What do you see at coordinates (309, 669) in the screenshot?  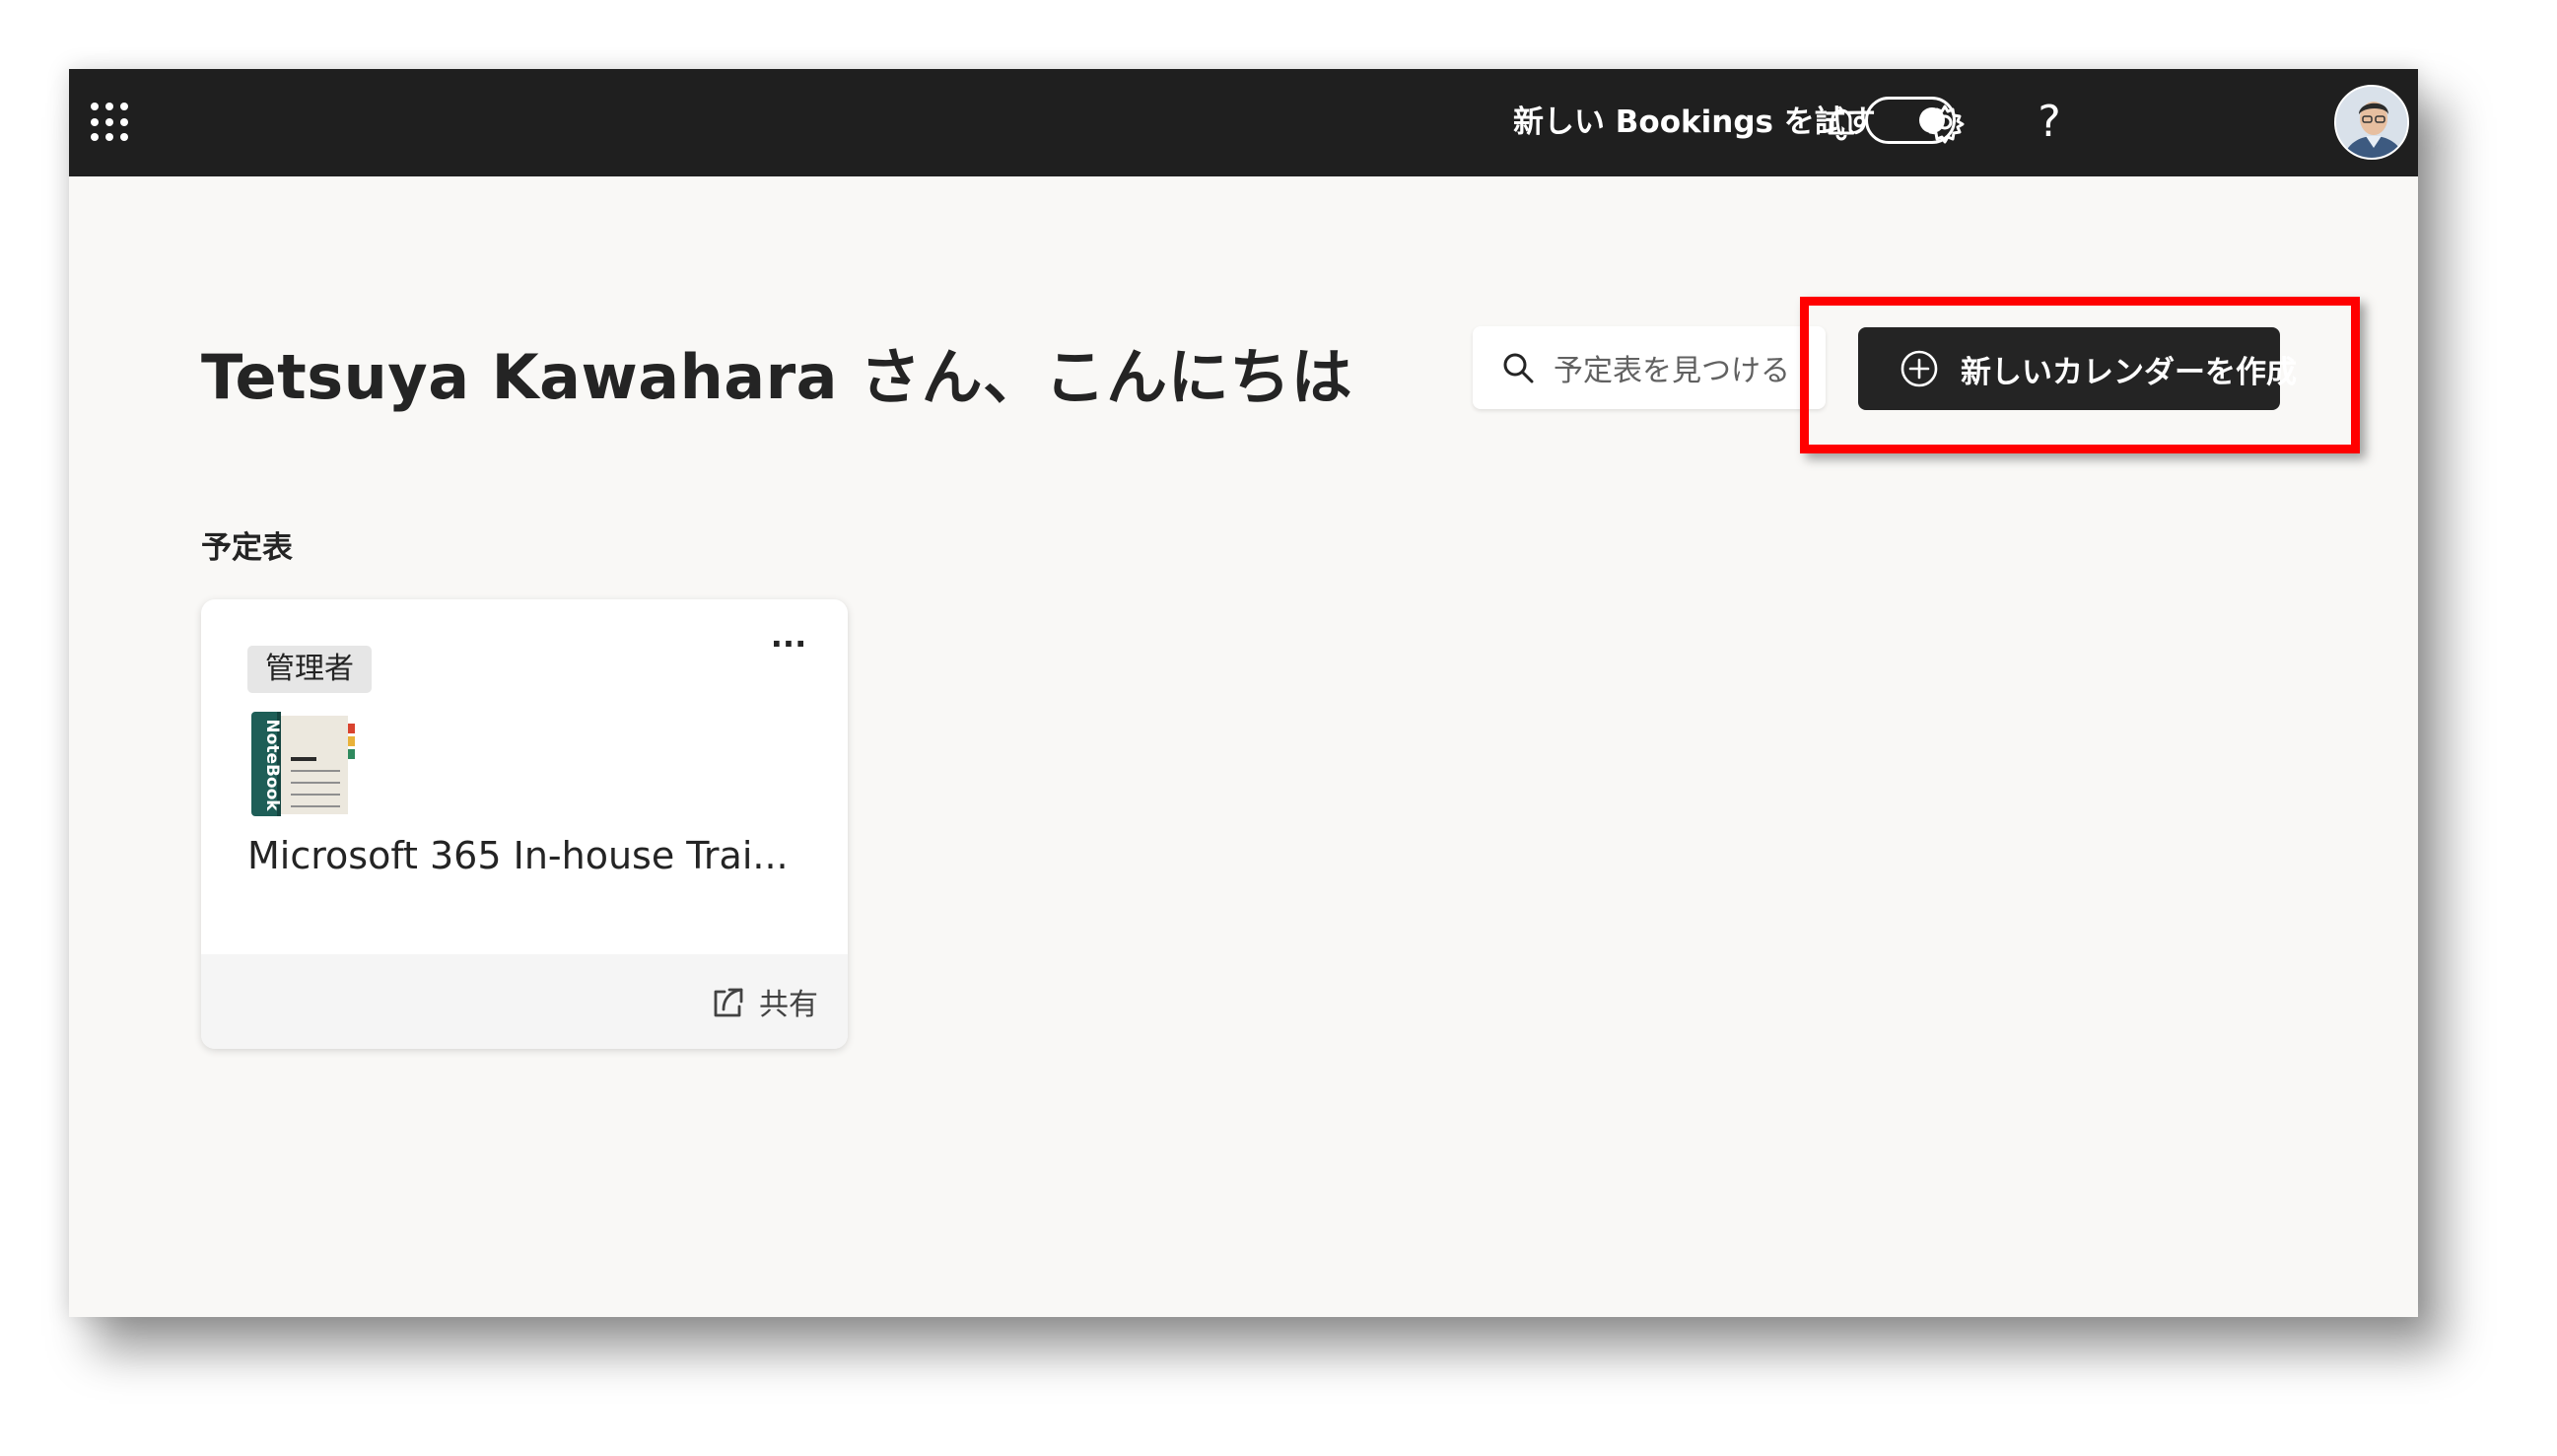 I see `role-badge: 管理者` at bounding box center [309, 669].